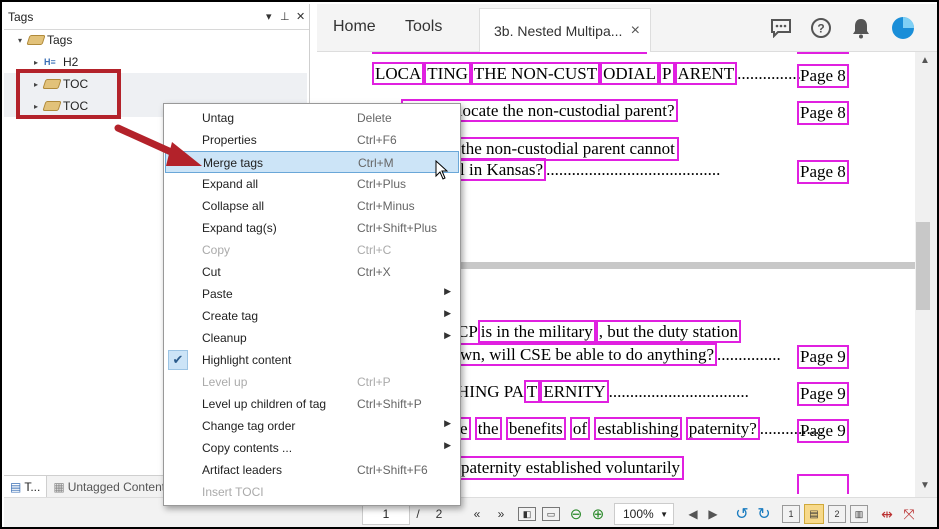  Describe the element at coordinates (781, 28) in the screenshot. I see `comment-icon` at that location.